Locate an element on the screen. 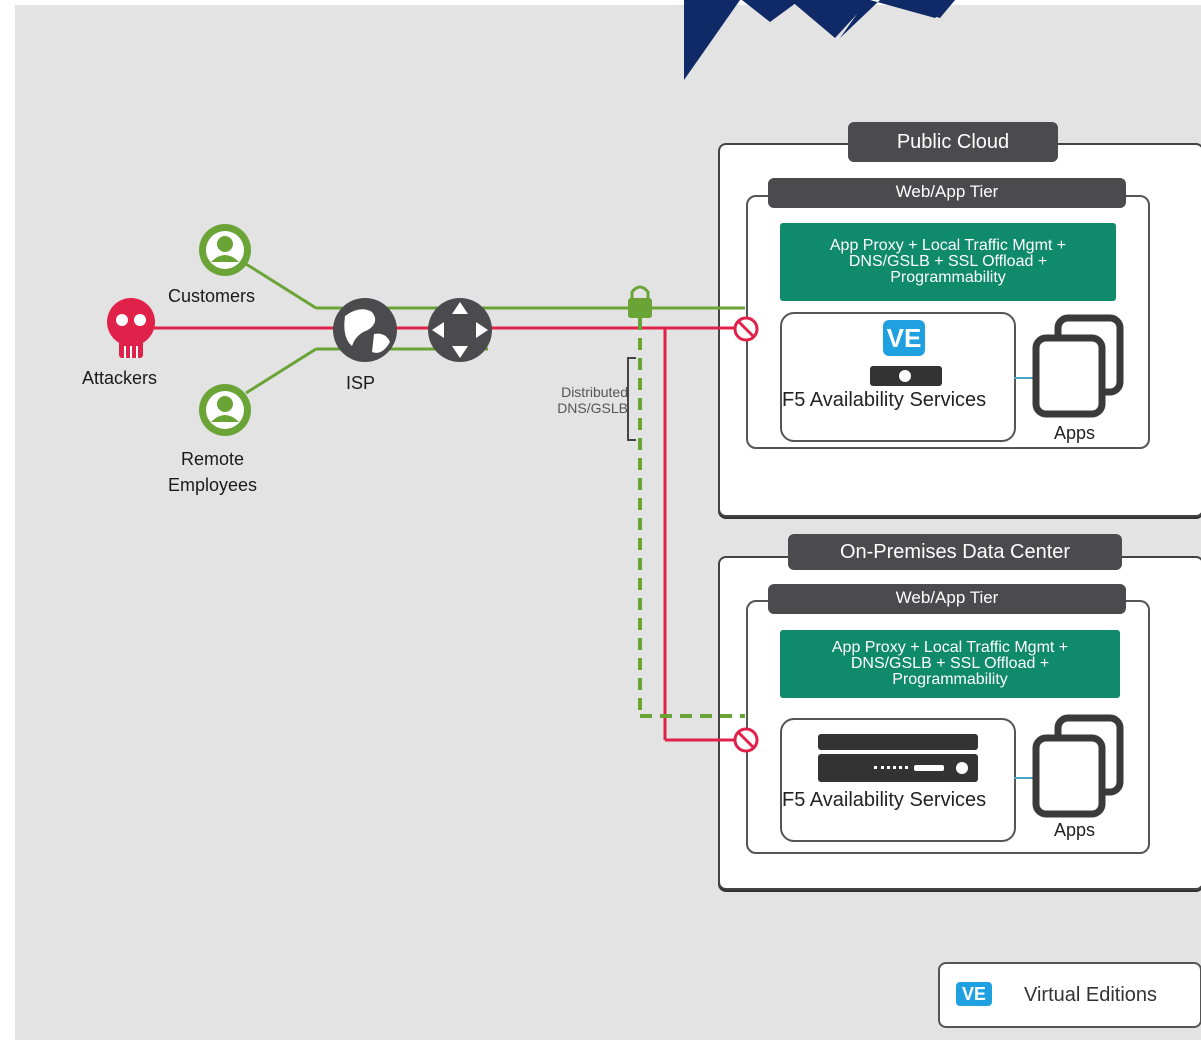 Image resolution: width=1201 pixels, height=1040 pixels. remote-link is located at coordinates (281, 371).